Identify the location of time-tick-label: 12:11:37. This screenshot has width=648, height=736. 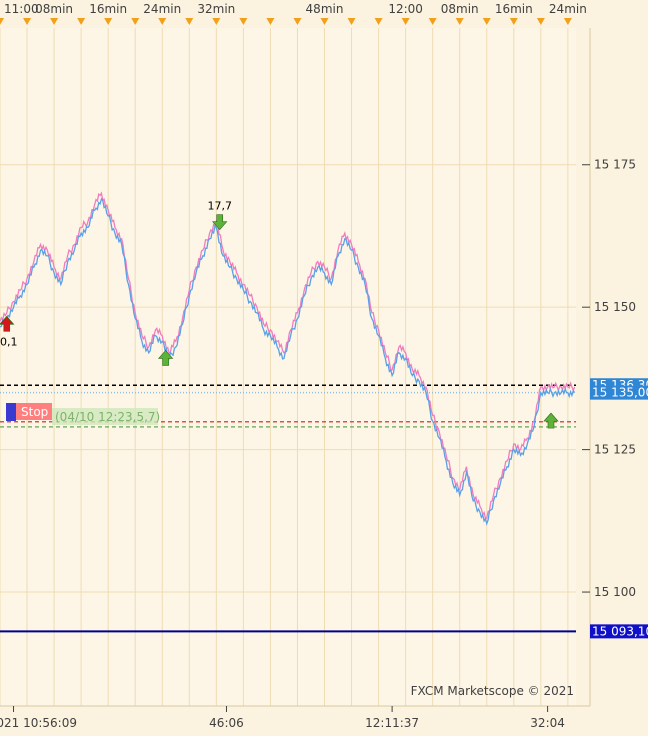
(392, 723).